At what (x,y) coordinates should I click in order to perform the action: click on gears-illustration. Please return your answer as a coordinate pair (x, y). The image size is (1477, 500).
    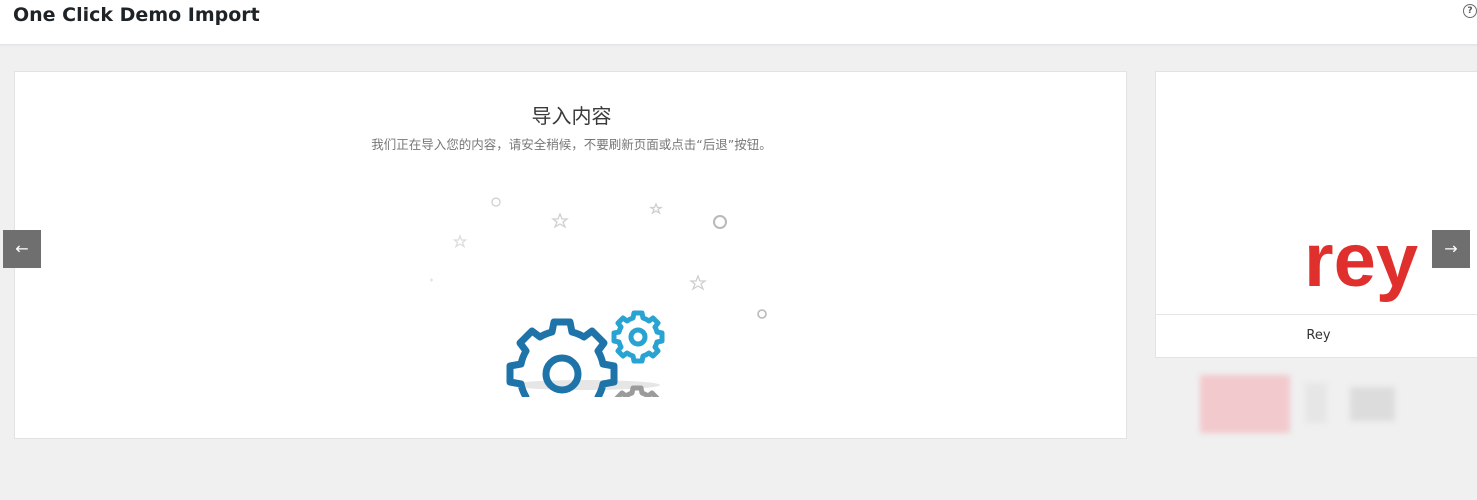
    Looking at the image, I should click on (595, 315).